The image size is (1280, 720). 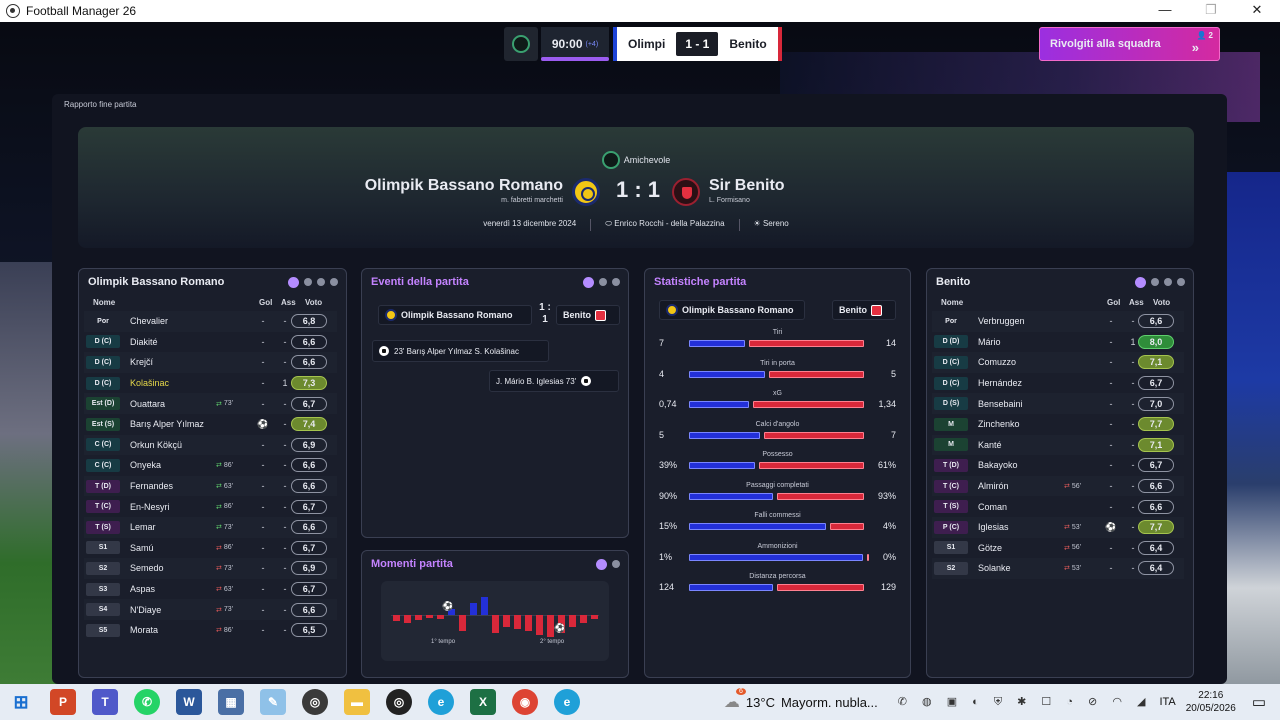 What do you see at coordinates (144, 342) in the screenshot?
I see `player-name: Diakité` at bounding box center [144, 342].